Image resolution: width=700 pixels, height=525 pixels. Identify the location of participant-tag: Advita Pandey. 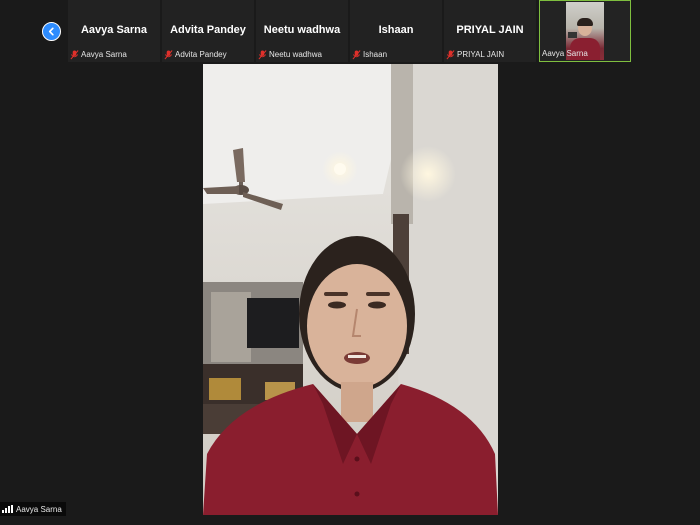
(196, 54).